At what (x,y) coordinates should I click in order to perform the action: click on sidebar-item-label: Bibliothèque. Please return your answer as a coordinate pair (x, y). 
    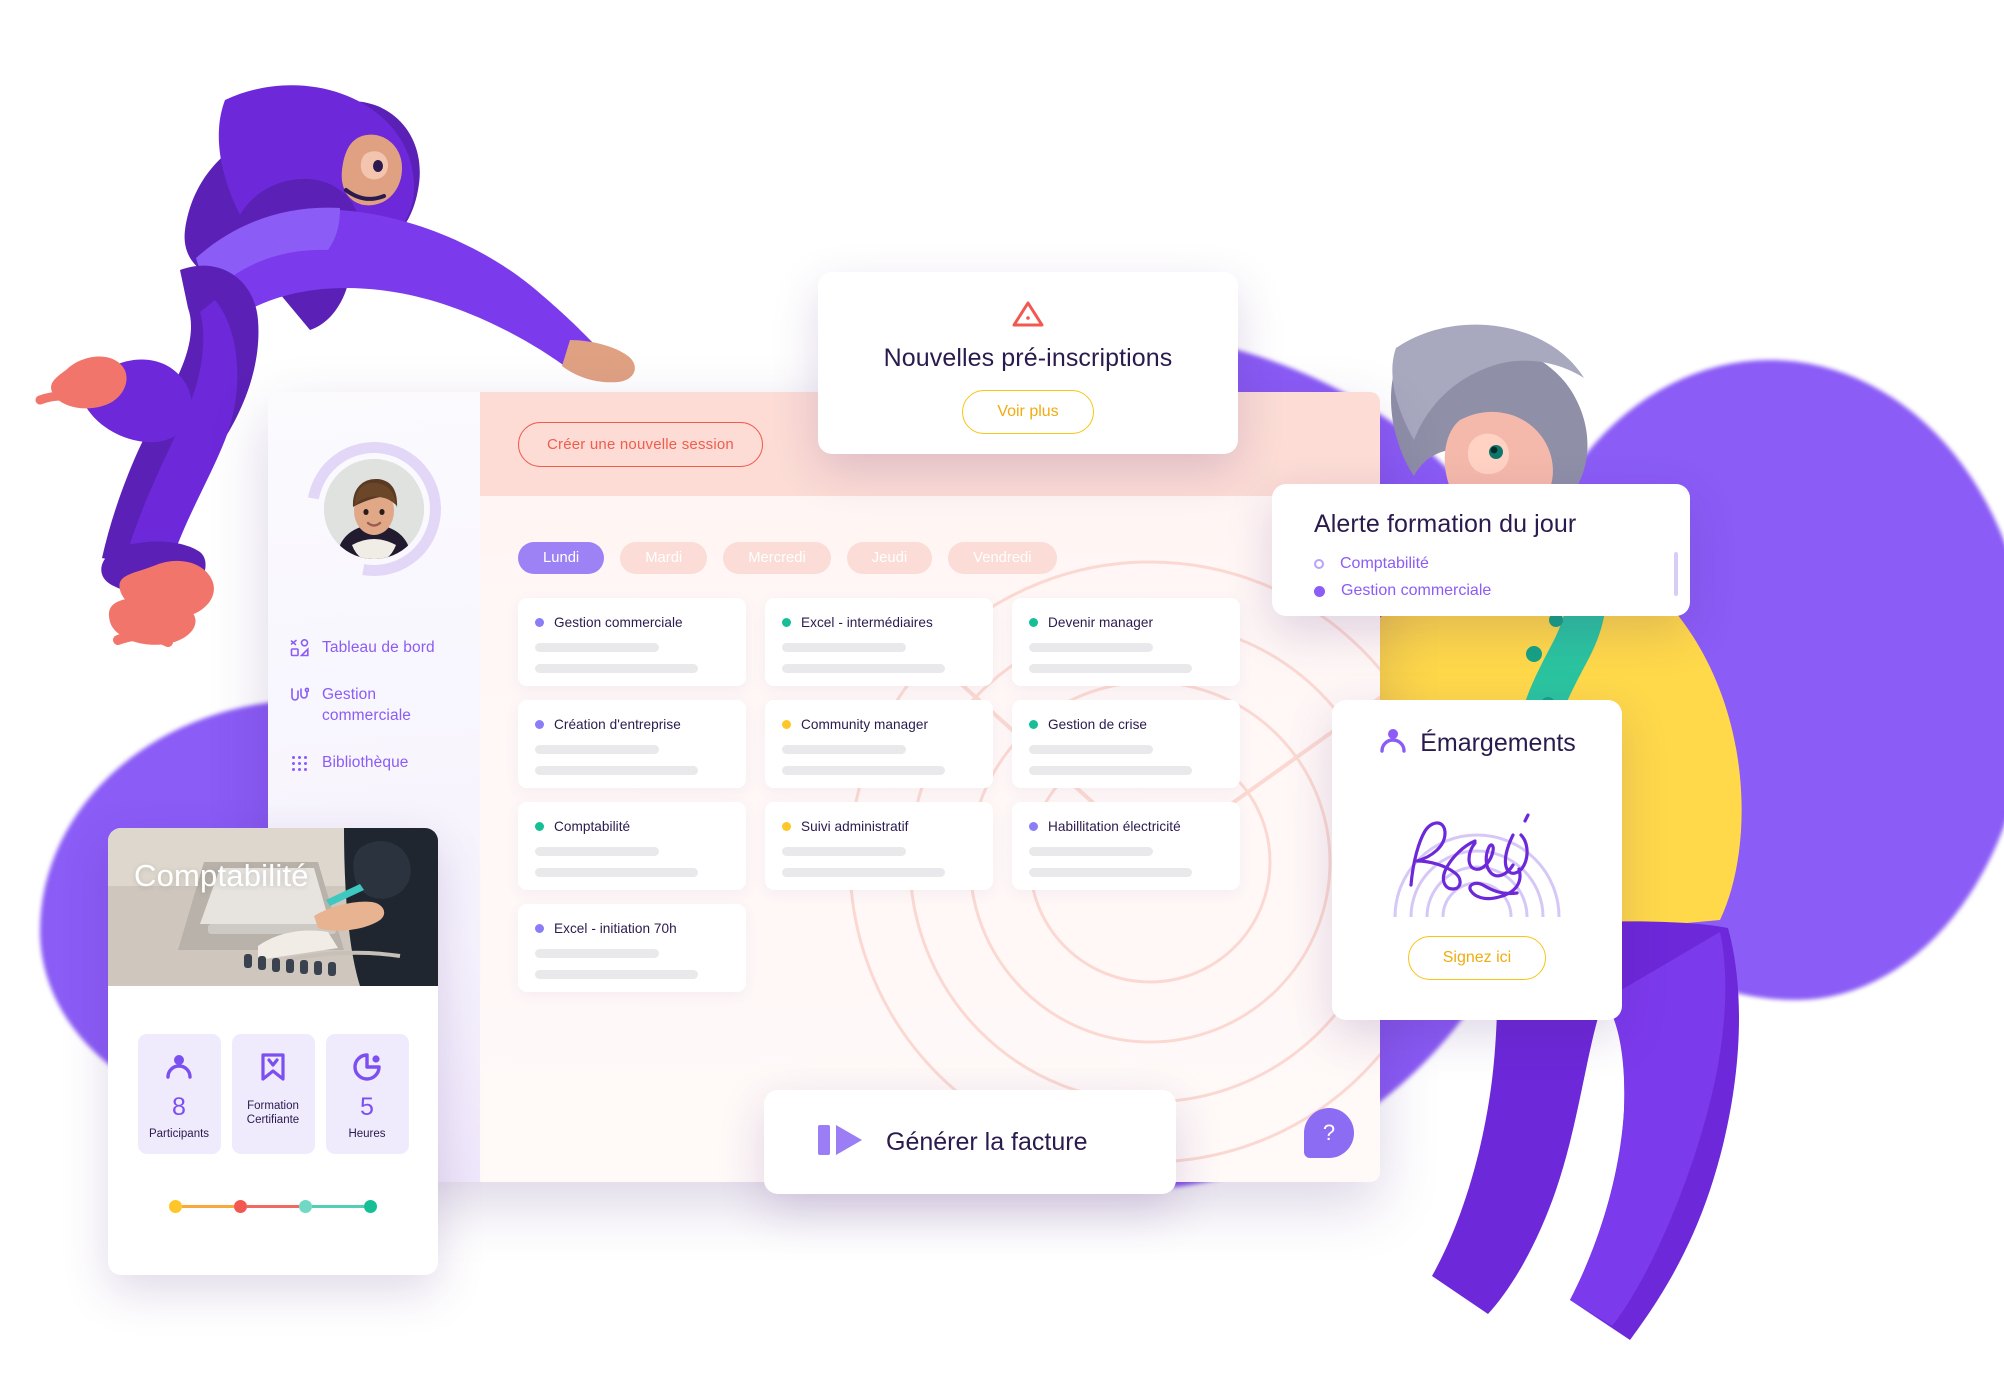
    Looking at the image, I should click on (365, 762).